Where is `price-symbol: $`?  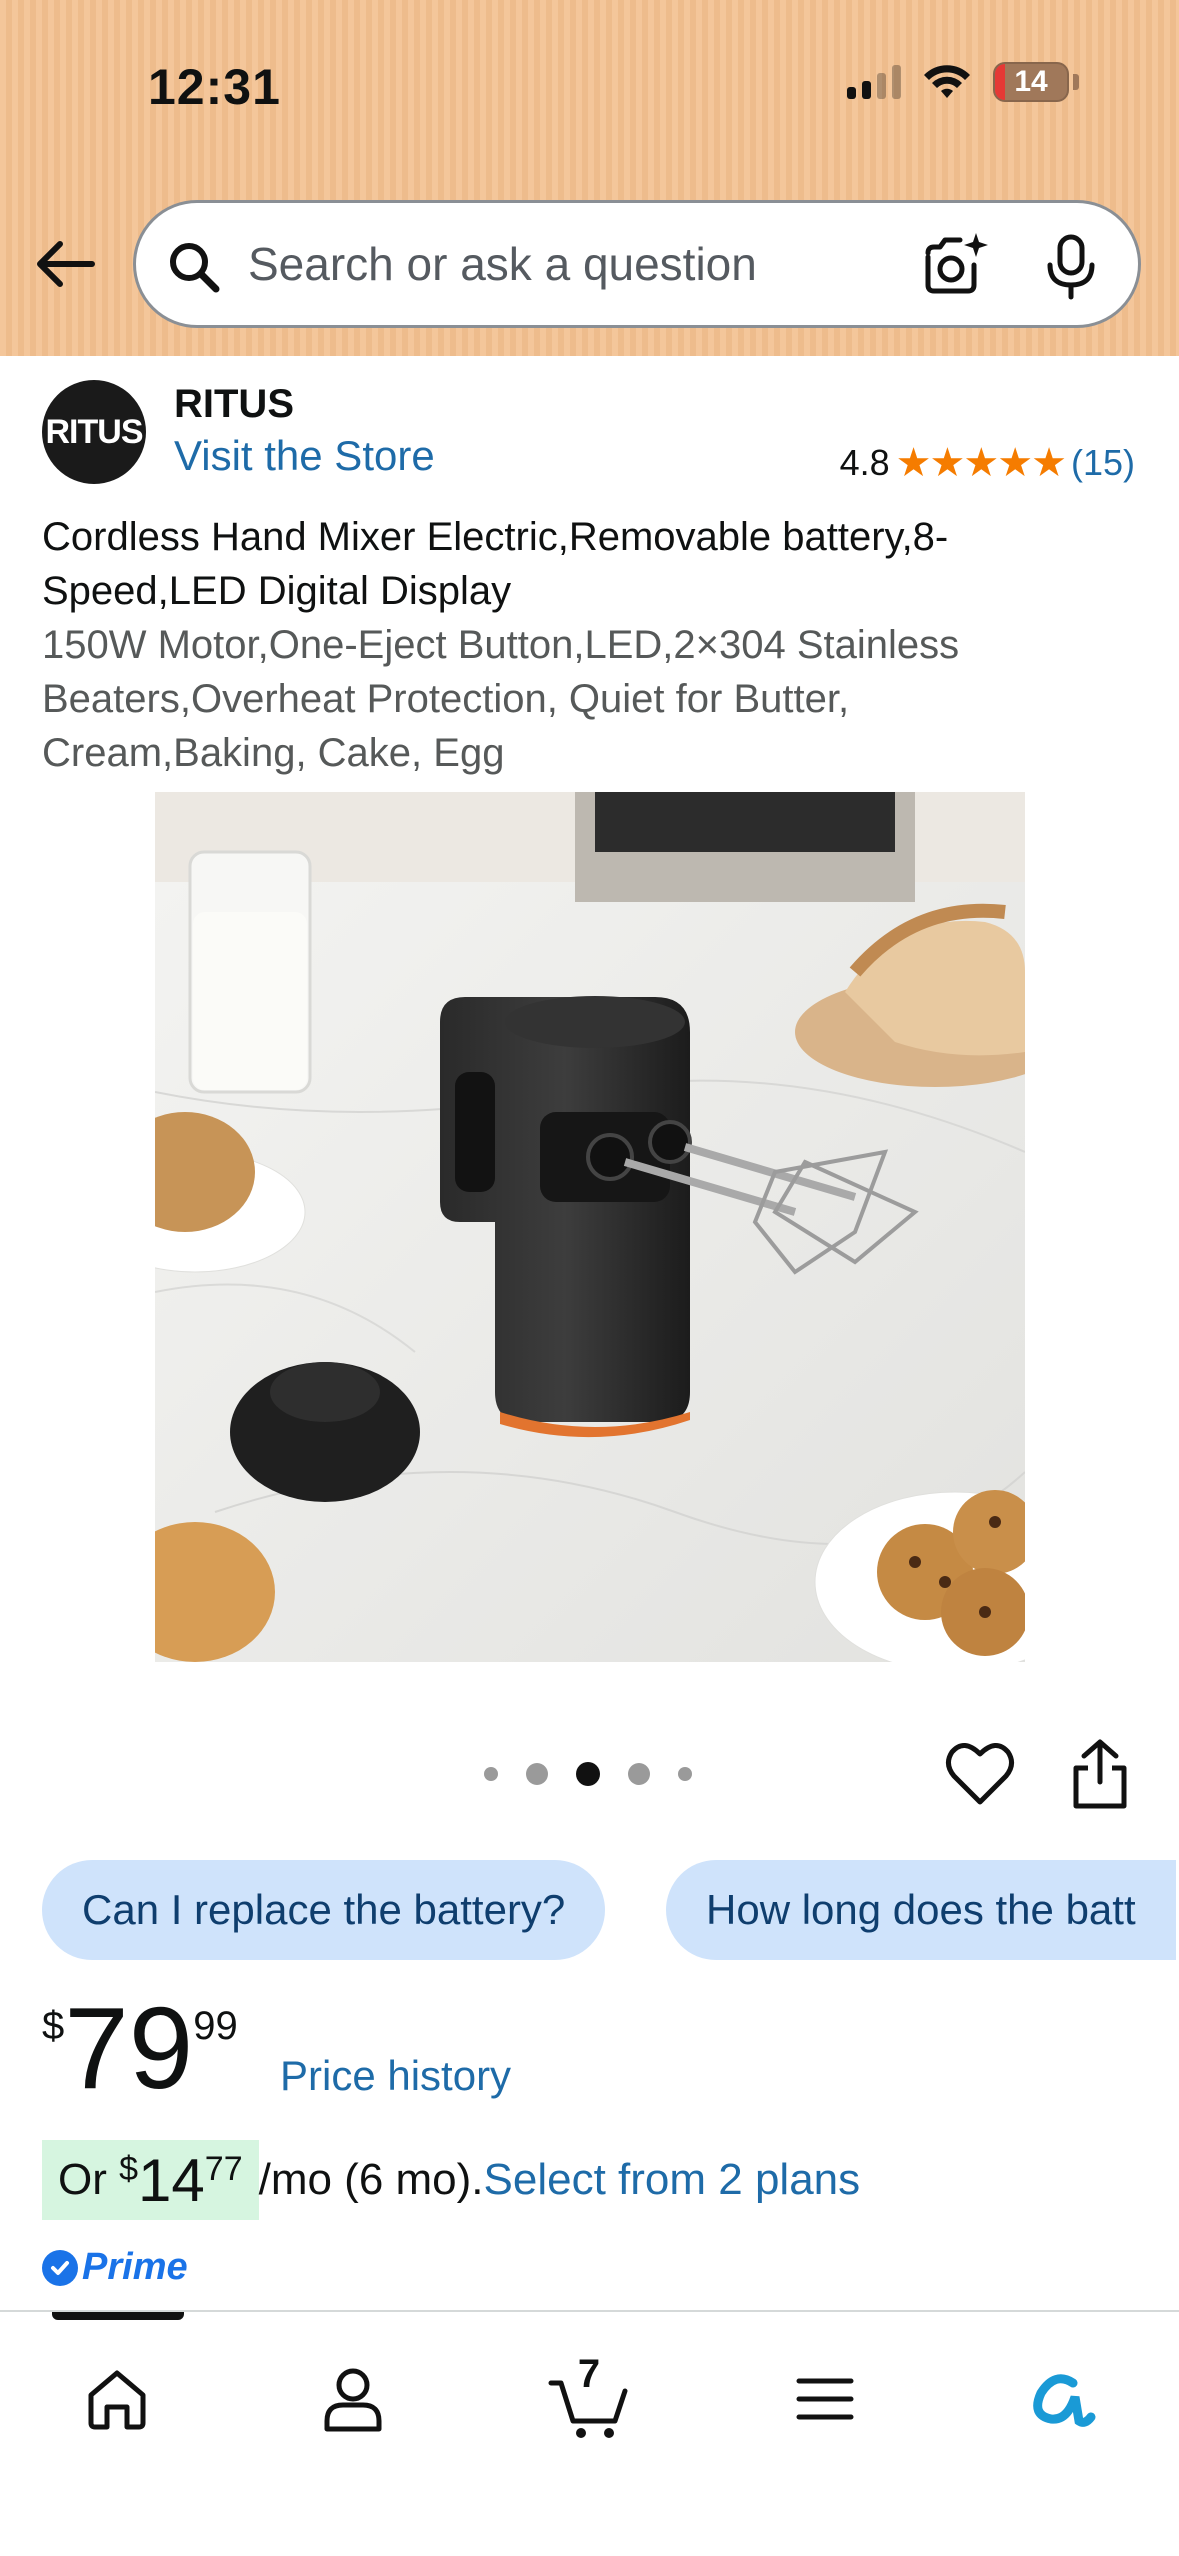
price-symbol: $ is located at coordinates (53, 2026).